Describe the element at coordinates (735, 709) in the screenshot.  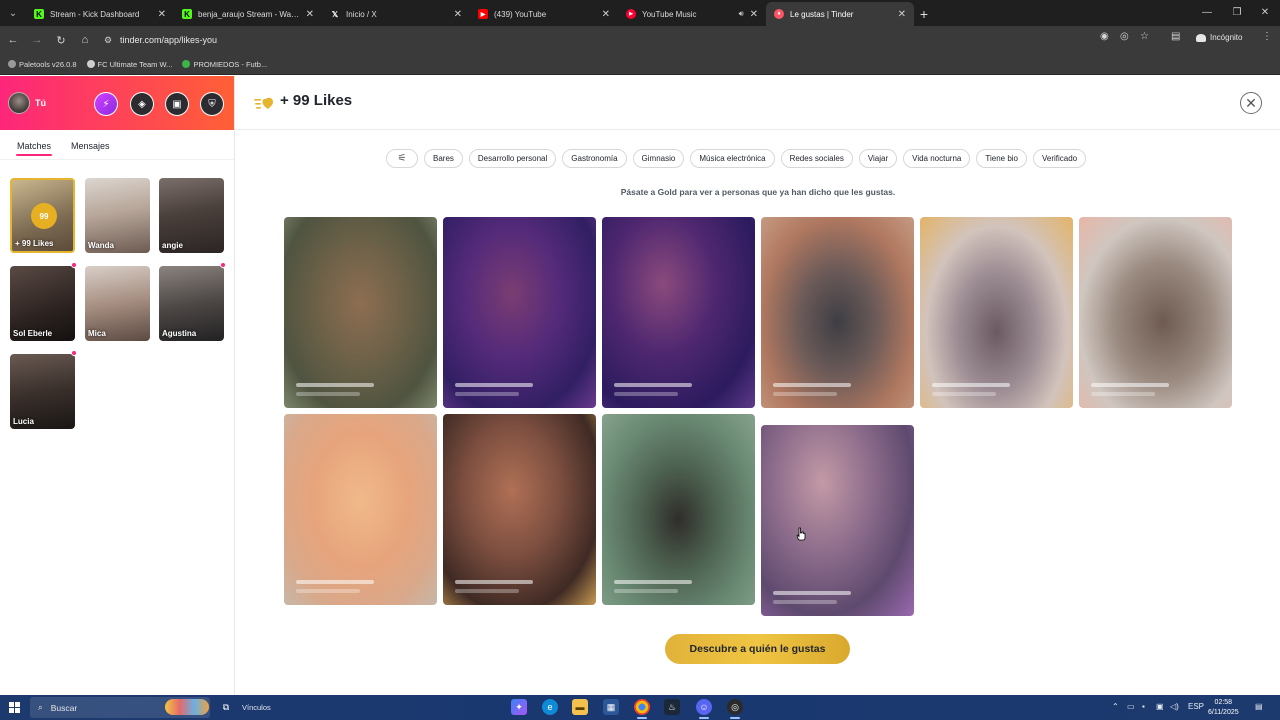
I see `obs-icon: ◎` at that location.